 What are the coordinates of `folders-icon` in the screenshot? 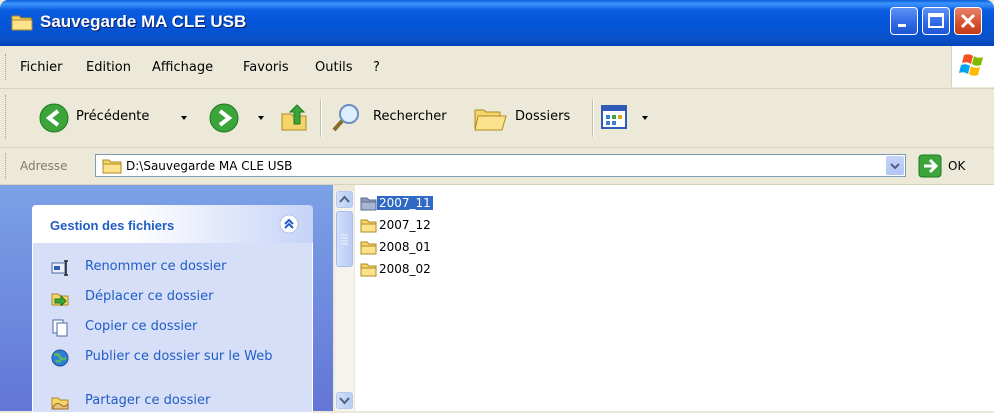 It's located at (490, 119).